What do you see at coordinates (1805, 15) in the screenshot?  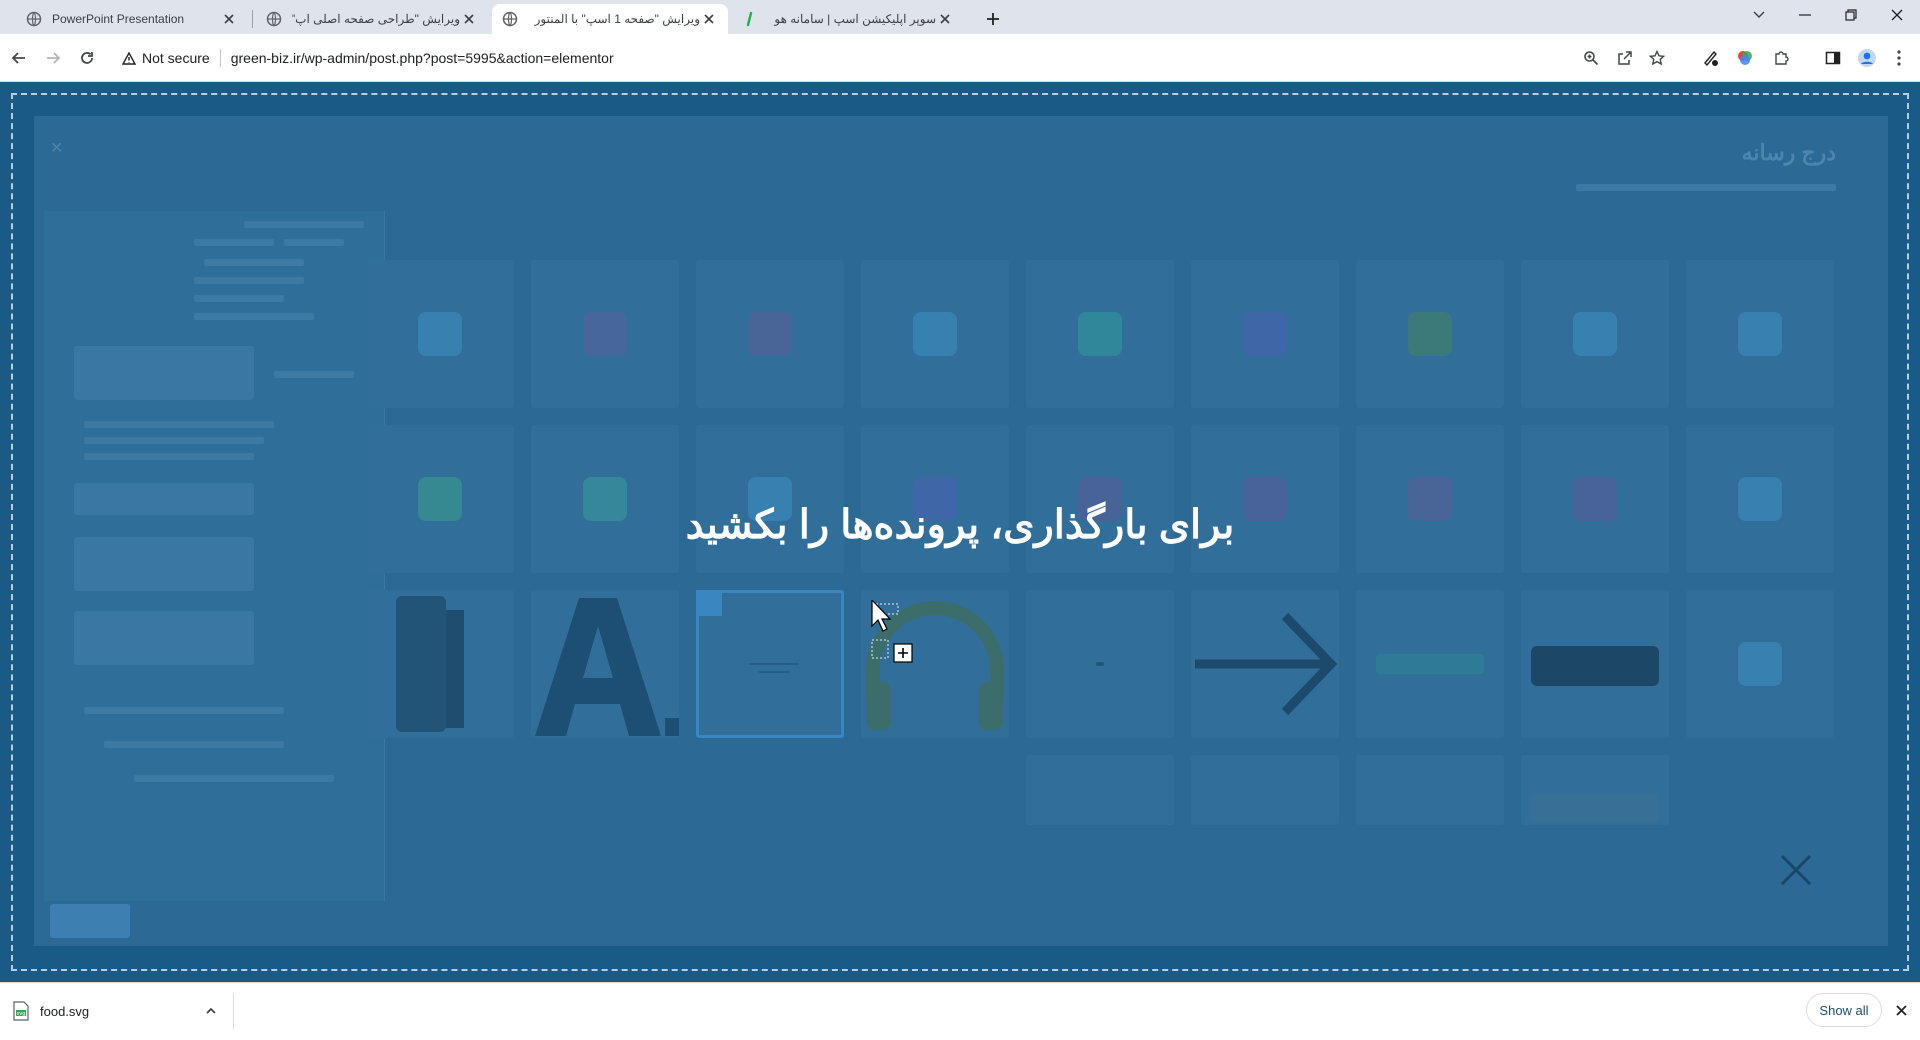 I see `minimize-icon` at bounding box center [1805, 15].